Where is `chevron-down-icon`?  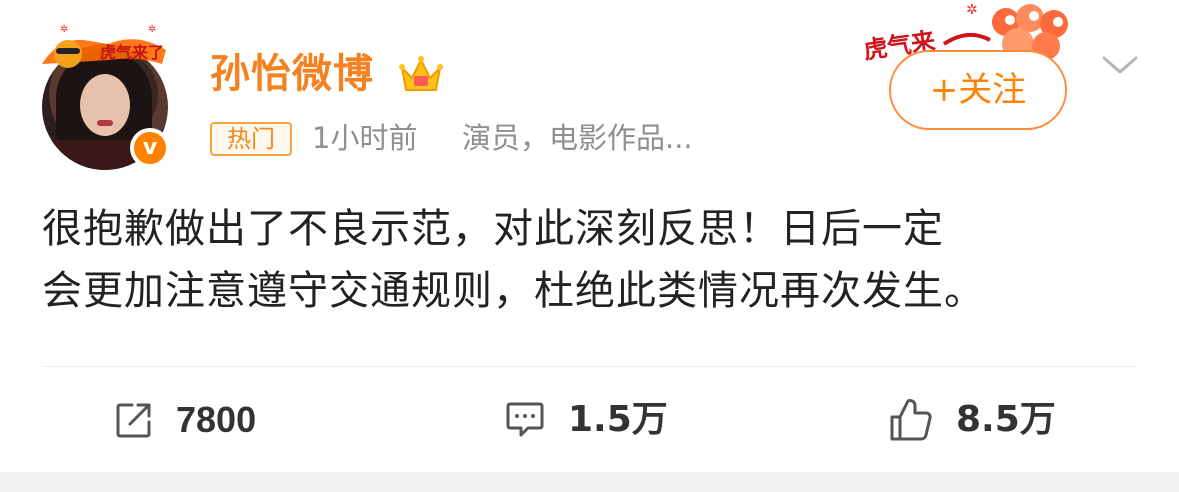 chevron-down-icon is located at coordinates (1120, 65).